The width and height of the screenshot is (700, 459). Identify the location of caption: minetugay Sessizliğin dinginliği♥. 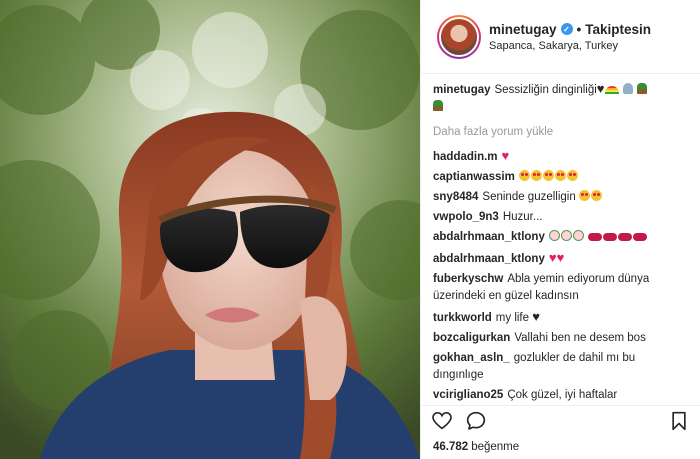
(560, 98).